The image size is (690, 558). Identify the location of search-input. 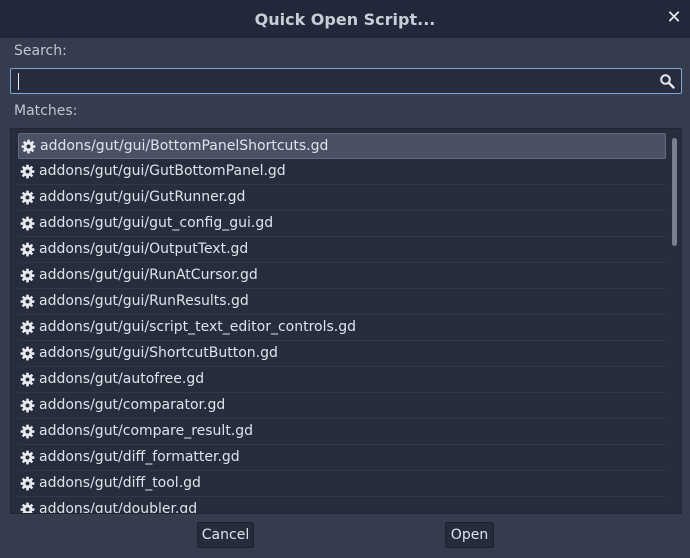
(334, 82).